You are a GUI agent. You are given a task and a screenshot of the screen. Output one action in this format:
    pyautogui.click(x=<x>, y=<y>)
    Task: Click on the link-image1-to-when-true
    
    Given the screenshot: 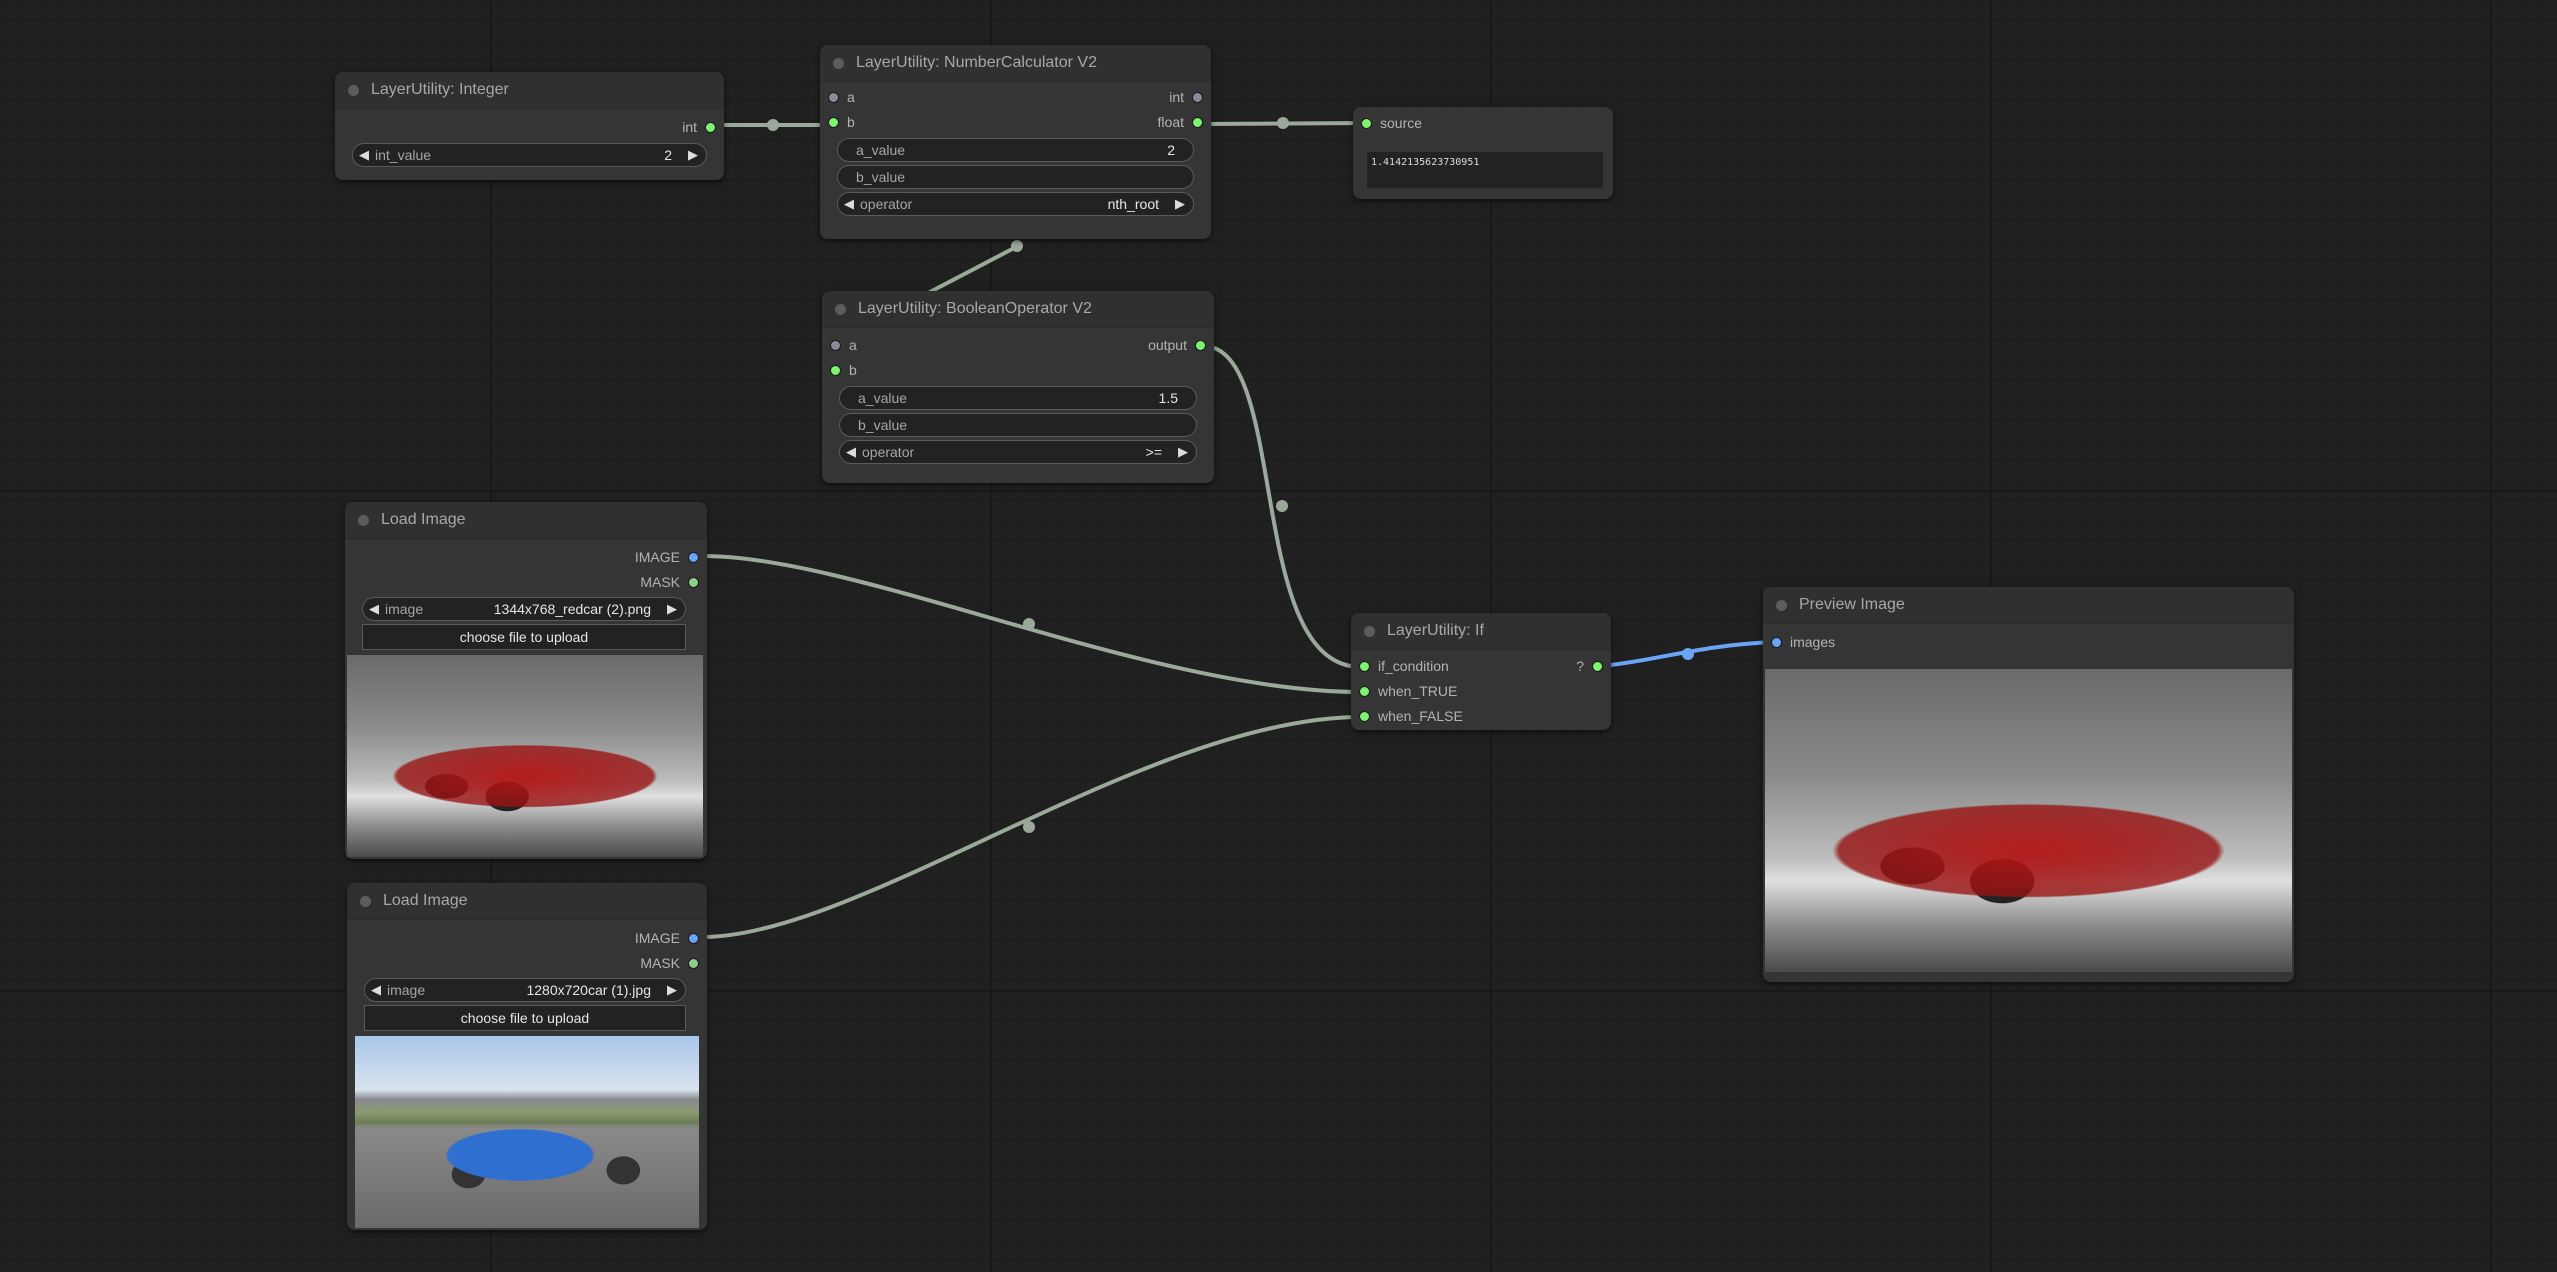 What is the action you would take?
    pyautogui.click(x=1032, y=624)
    